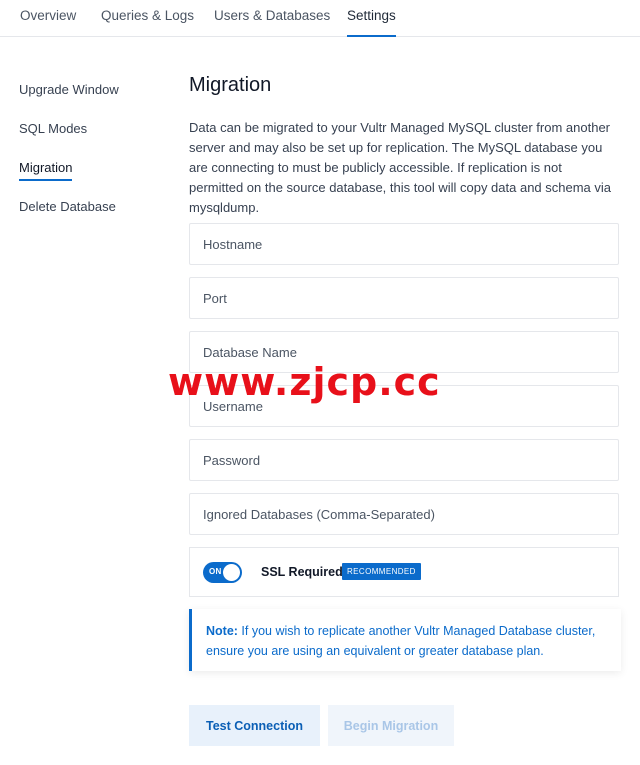  I want to click on ssl-required-label: SSL Required, so click(302, 572).